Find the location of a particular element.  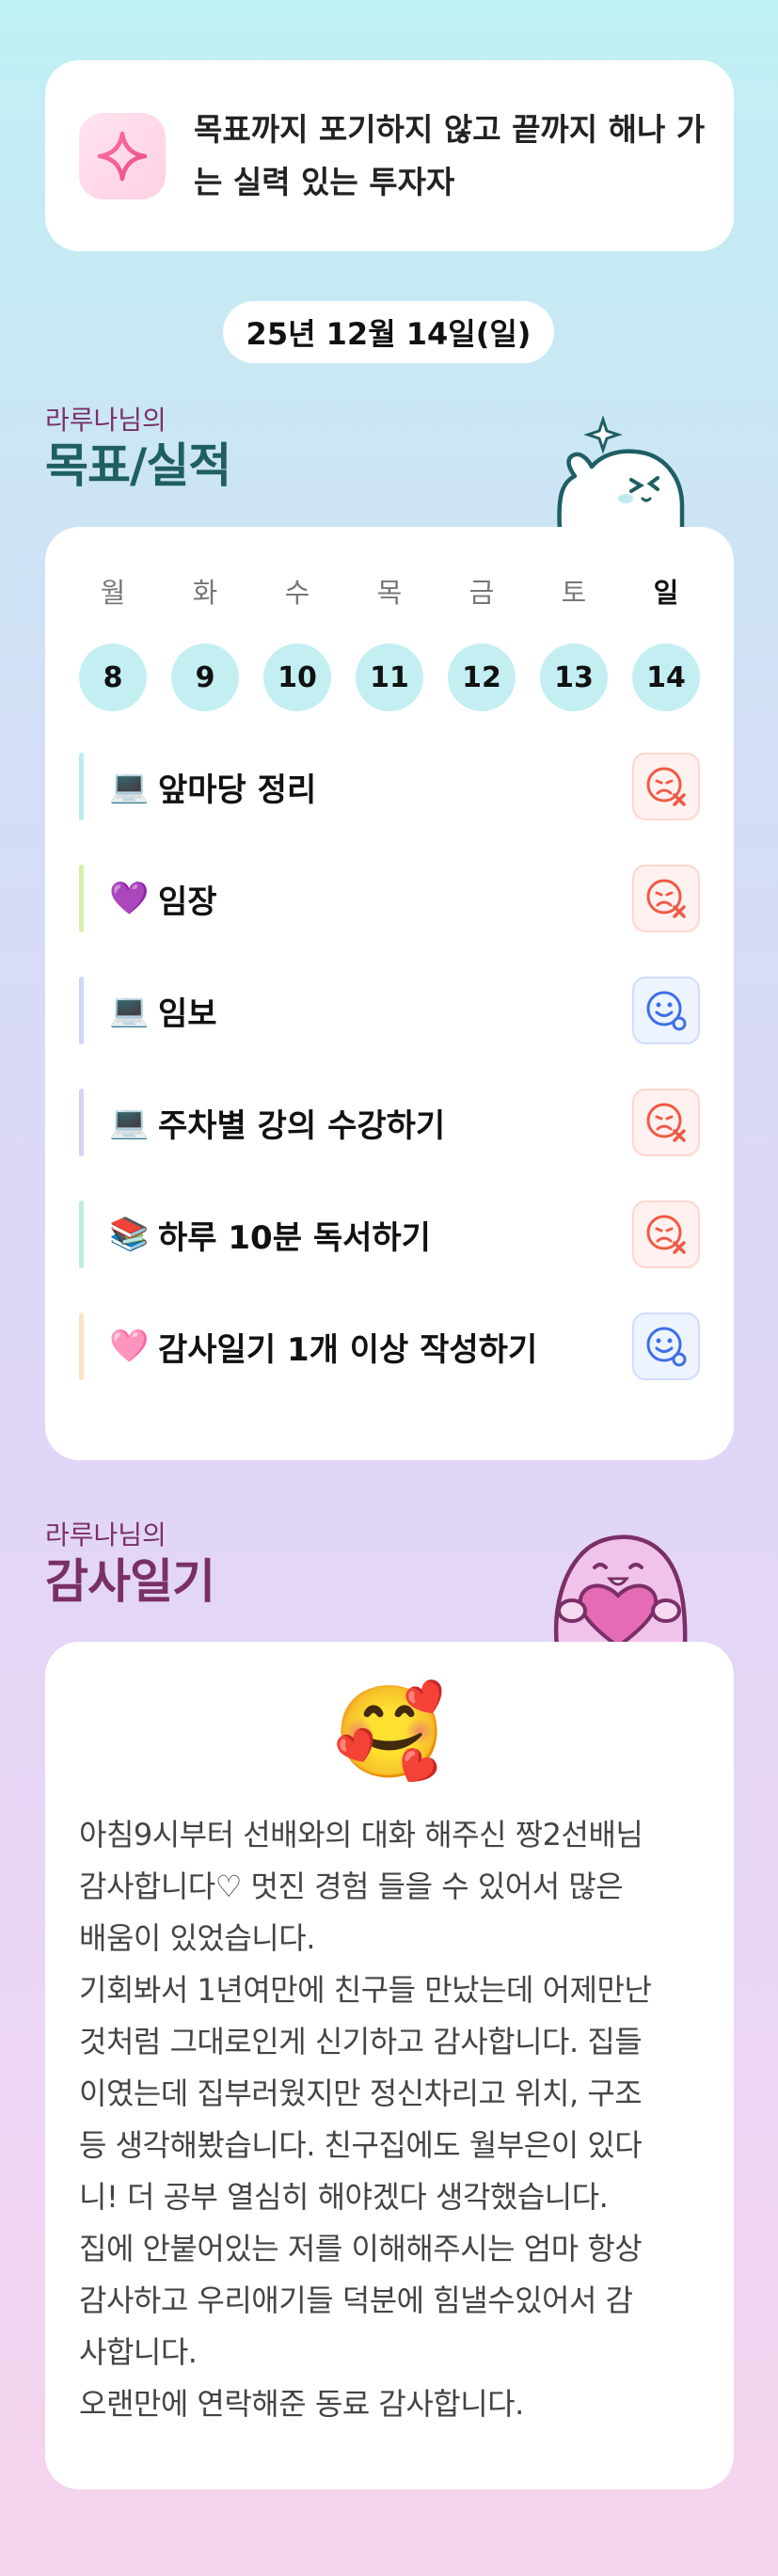

goal-label: 주차별 강의 수강하기 is located at coordinates (302, 1125).